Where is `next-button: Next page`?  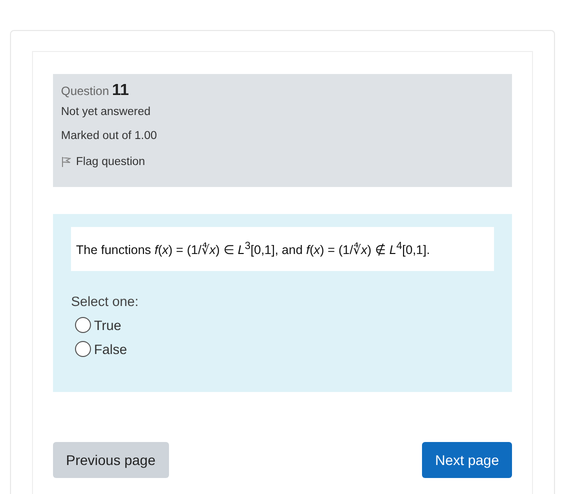
next-button: Next page is located at coordinates (467, 460).